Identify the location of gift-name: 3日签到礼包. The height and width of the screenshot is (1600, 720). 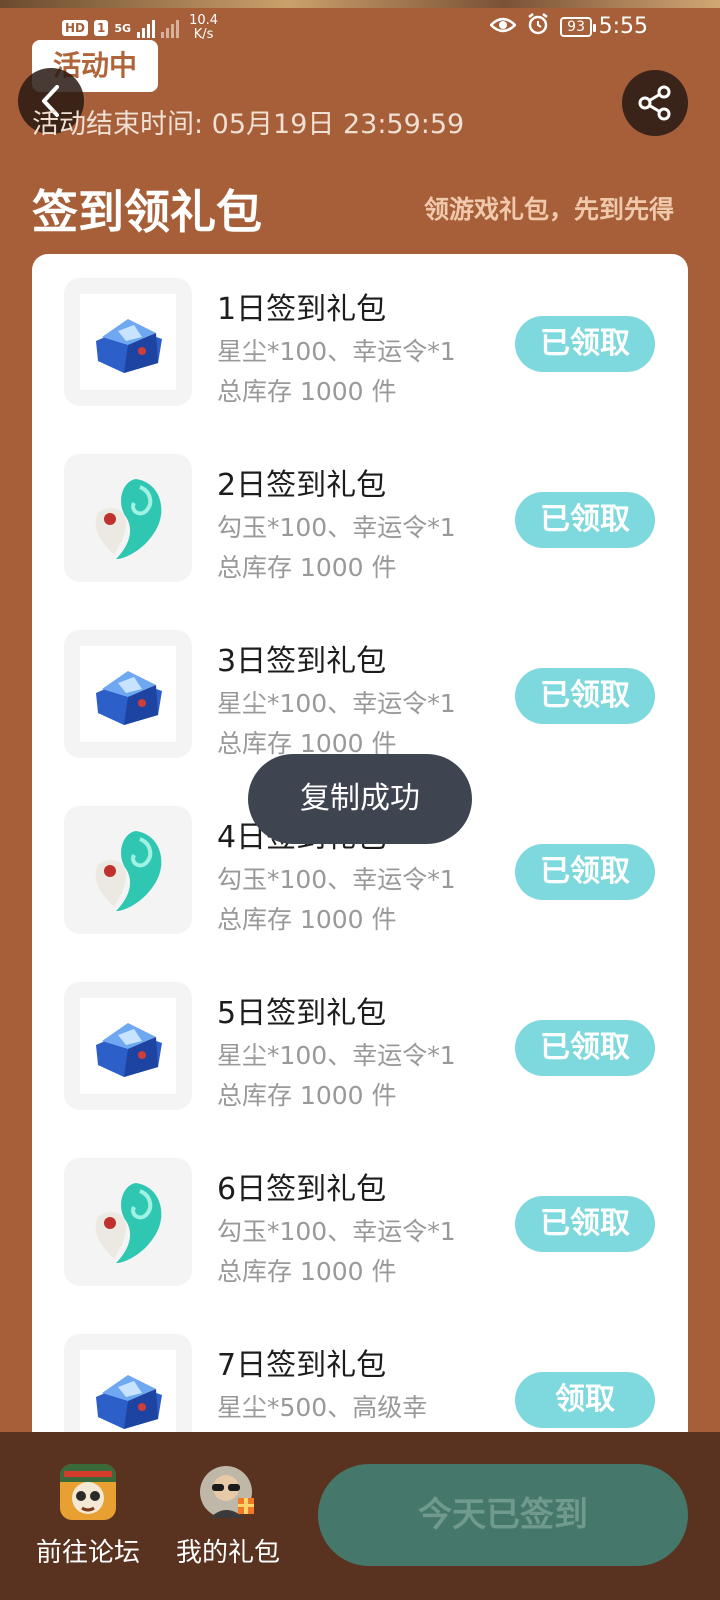
(302, 661).